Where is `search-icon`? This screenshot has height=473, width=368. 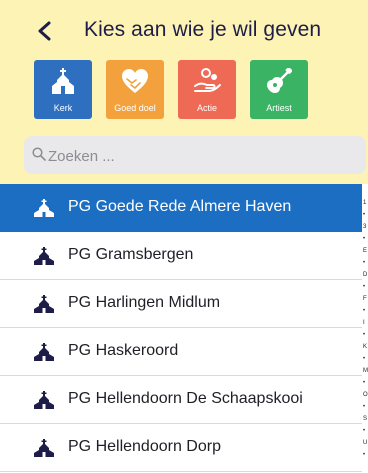
search-icon is located at coordinates (39, 154).